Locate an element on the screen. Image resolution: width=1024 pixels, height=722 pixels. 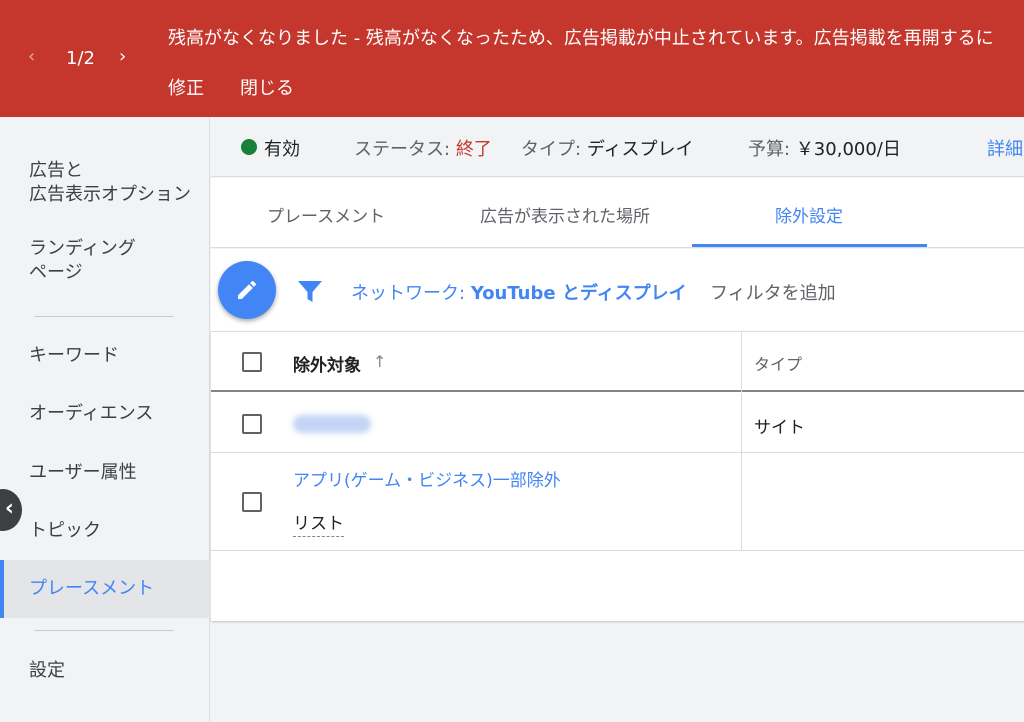
redacted-placement-name is located at coordinates (332, 424).